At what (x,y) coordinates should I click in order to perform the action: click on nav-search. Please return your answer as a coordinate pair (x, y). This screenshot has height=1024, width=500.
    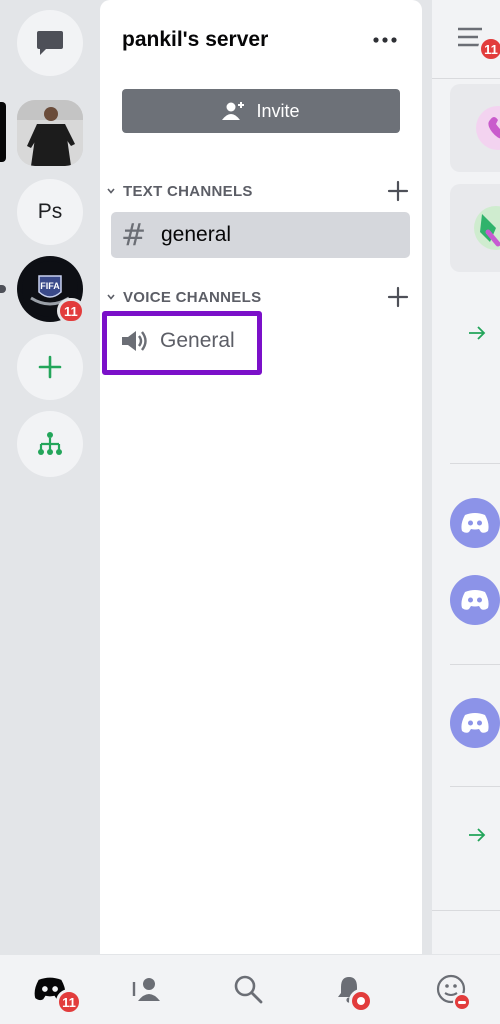
    Looking at the image, I should click on (248, 989).